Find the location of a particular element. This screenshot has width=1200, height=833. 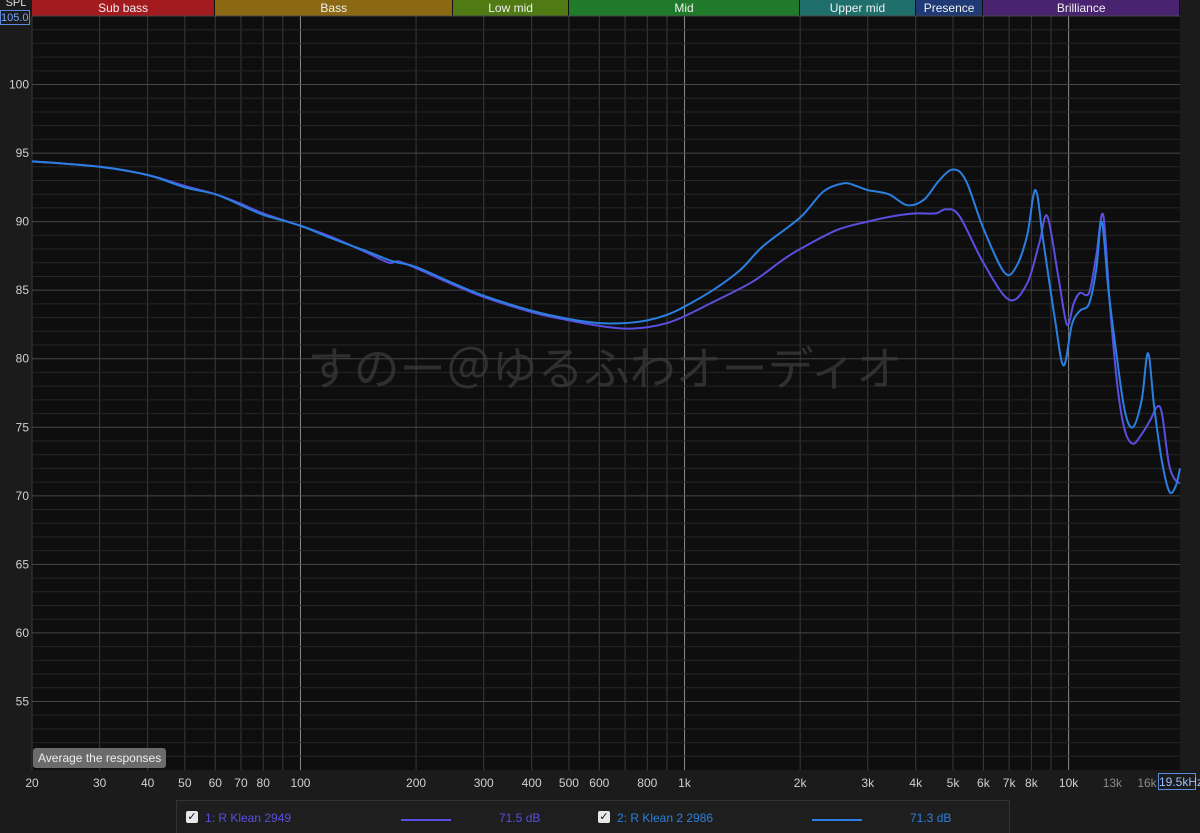

x-tick-label: 200 is located at coordinates (416, 783).